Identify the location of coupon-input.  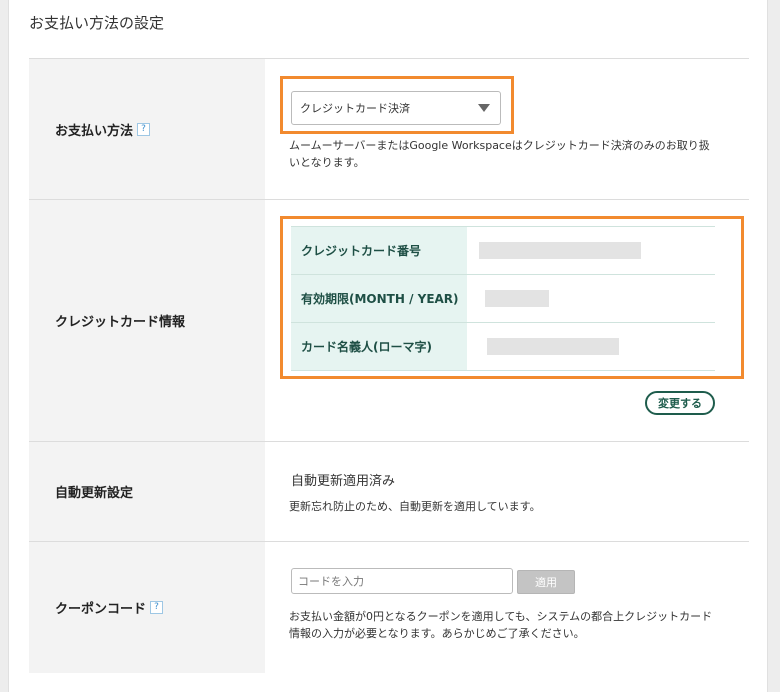
(402, 581).